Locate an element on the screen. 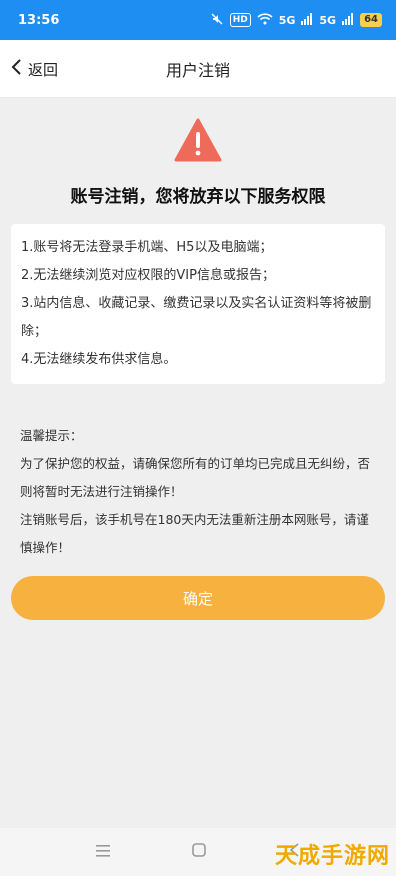  home-icon is located at coordinates (199, 852).